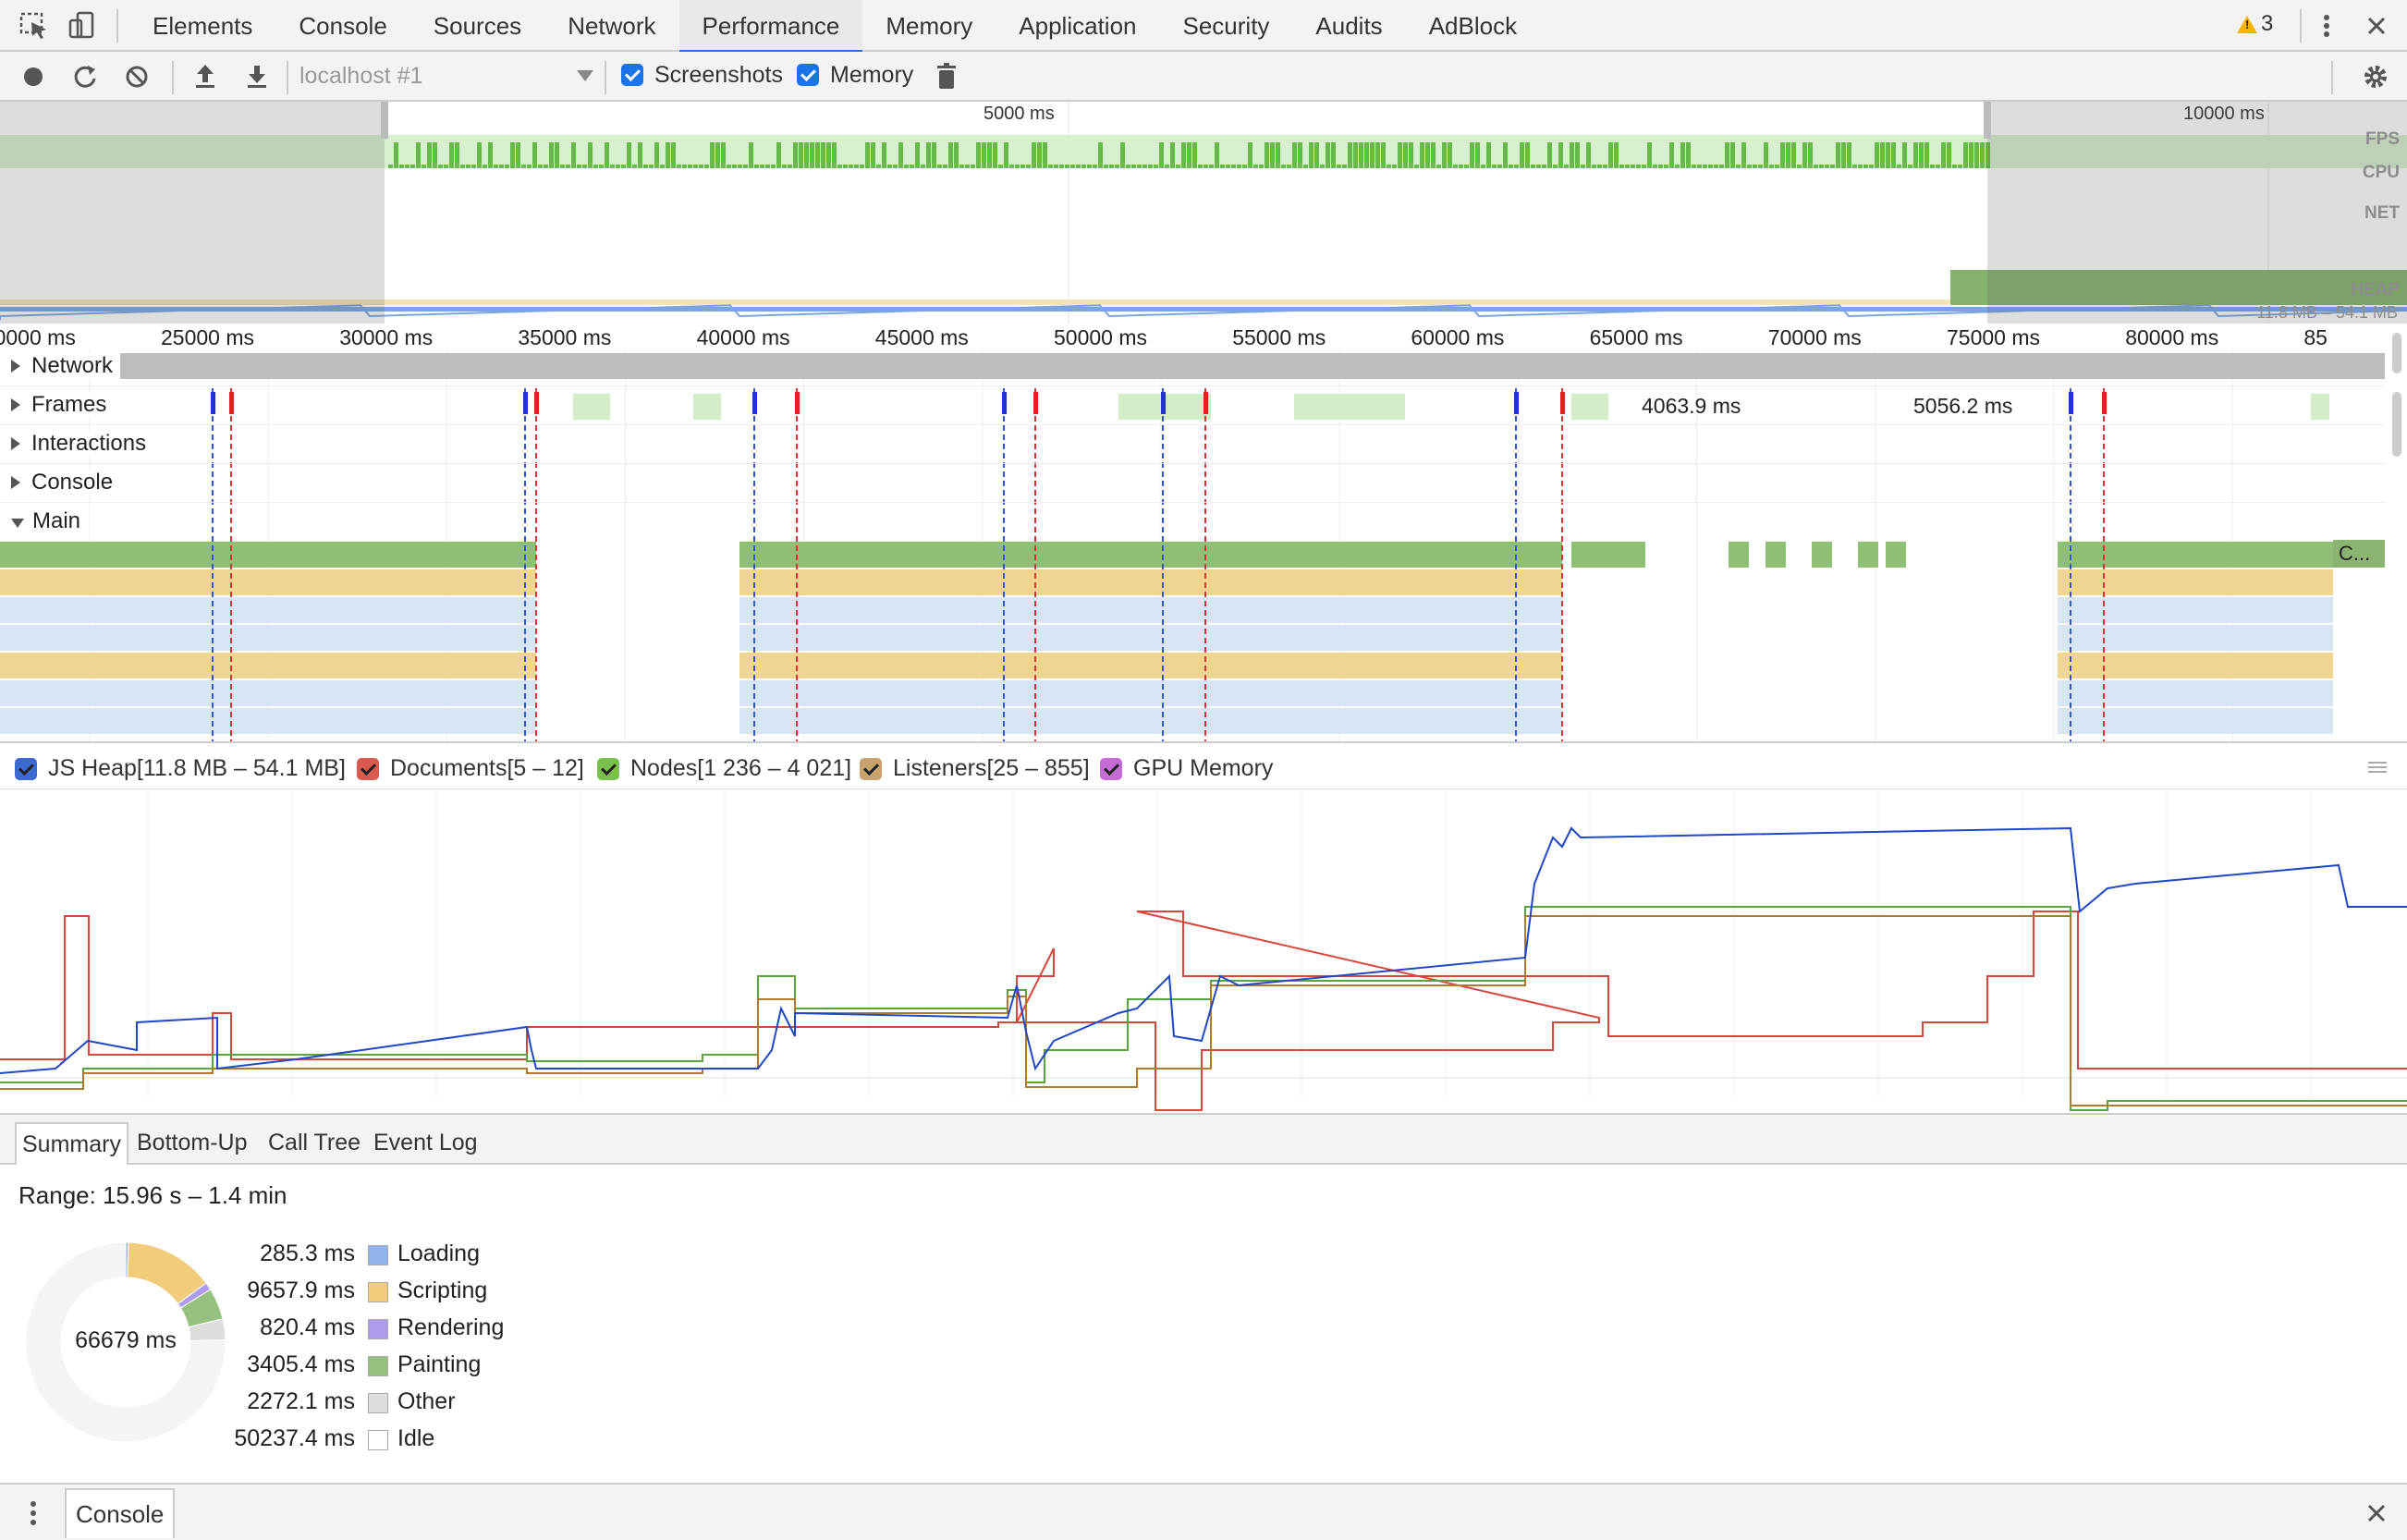 The image size is (2407, 1540). I want to click on tab-bottom-up: Bottom-Up, so click(191, 1143).